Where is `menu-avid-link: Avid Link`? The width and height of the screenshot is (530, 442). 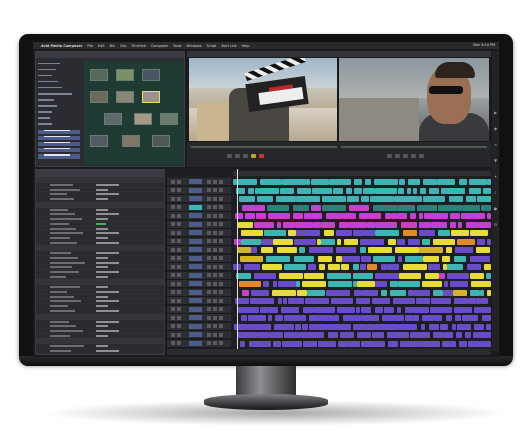
menu-avid-link: Avid Link is located at coordinates (228, 46).